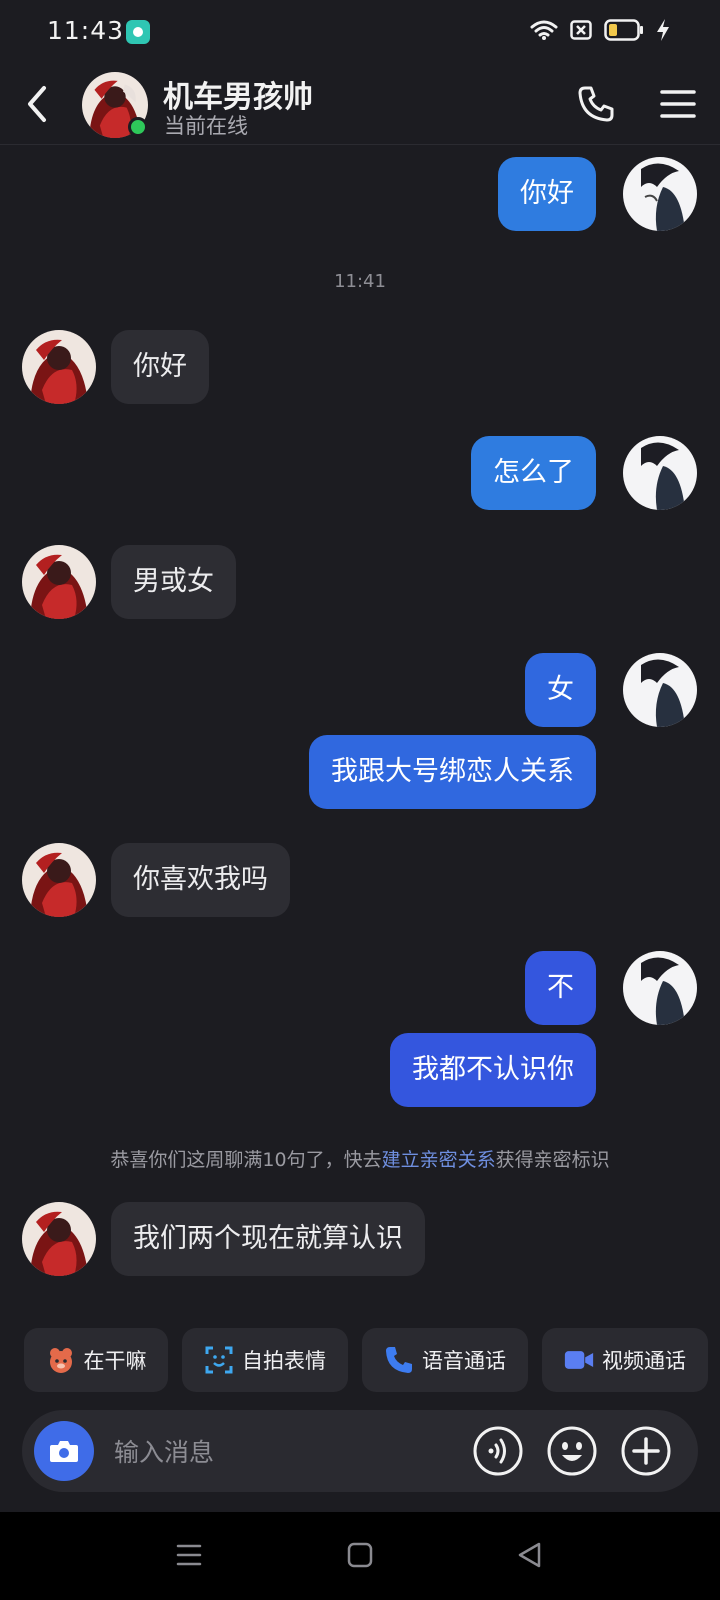 This screenshot has width=720, height=1600. Describe the element at coordinates (646, 1451) in the screenshot. I see `plus-icon` at that location.